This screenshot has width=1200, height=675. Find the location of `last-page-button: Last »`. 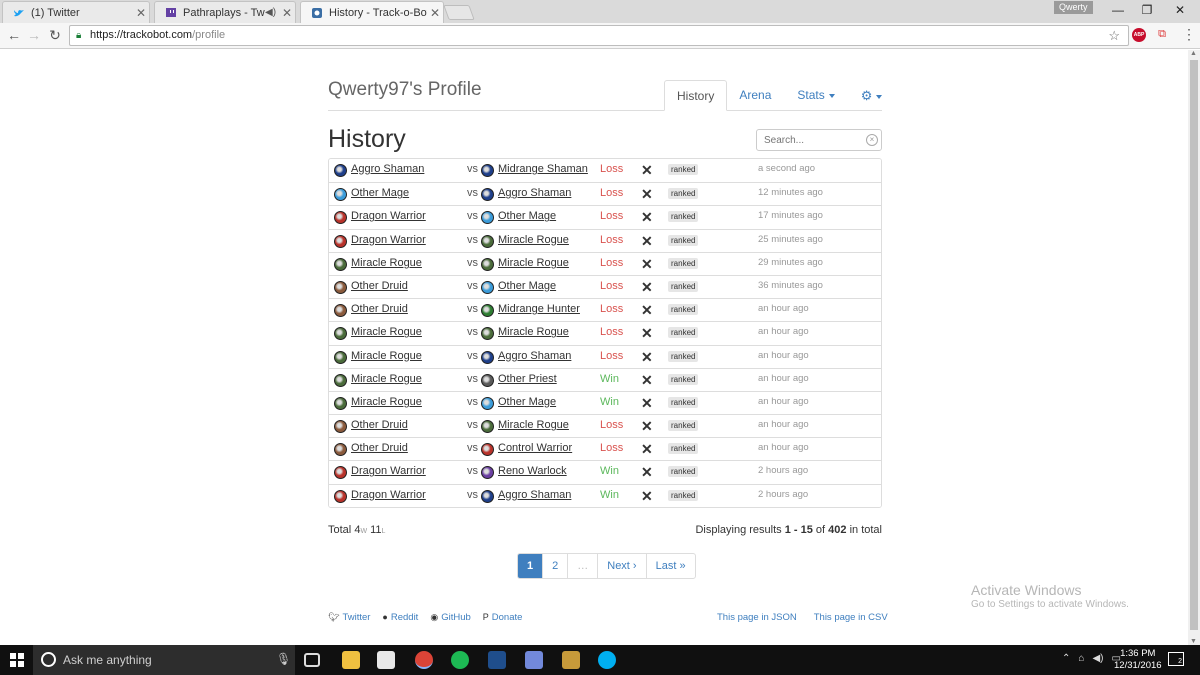

last-page-button: Last » is located at coordinates (670, 566).